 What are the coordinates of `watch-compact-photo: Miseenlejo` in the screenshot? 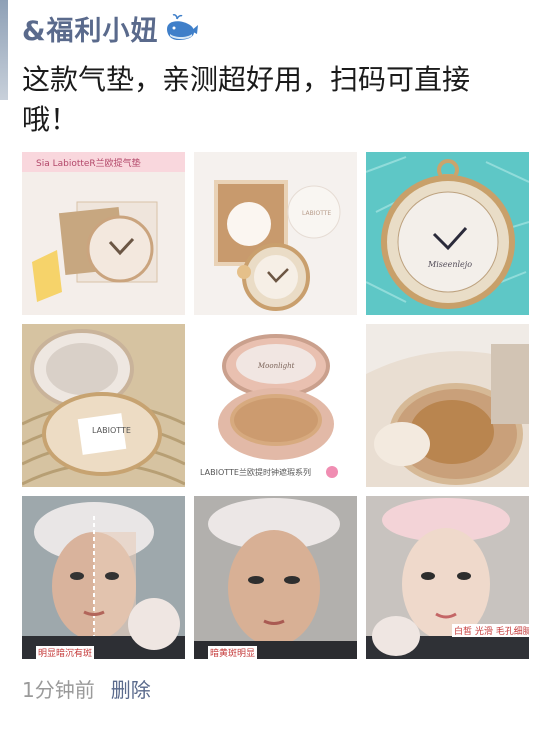 It's located at (447, 233).